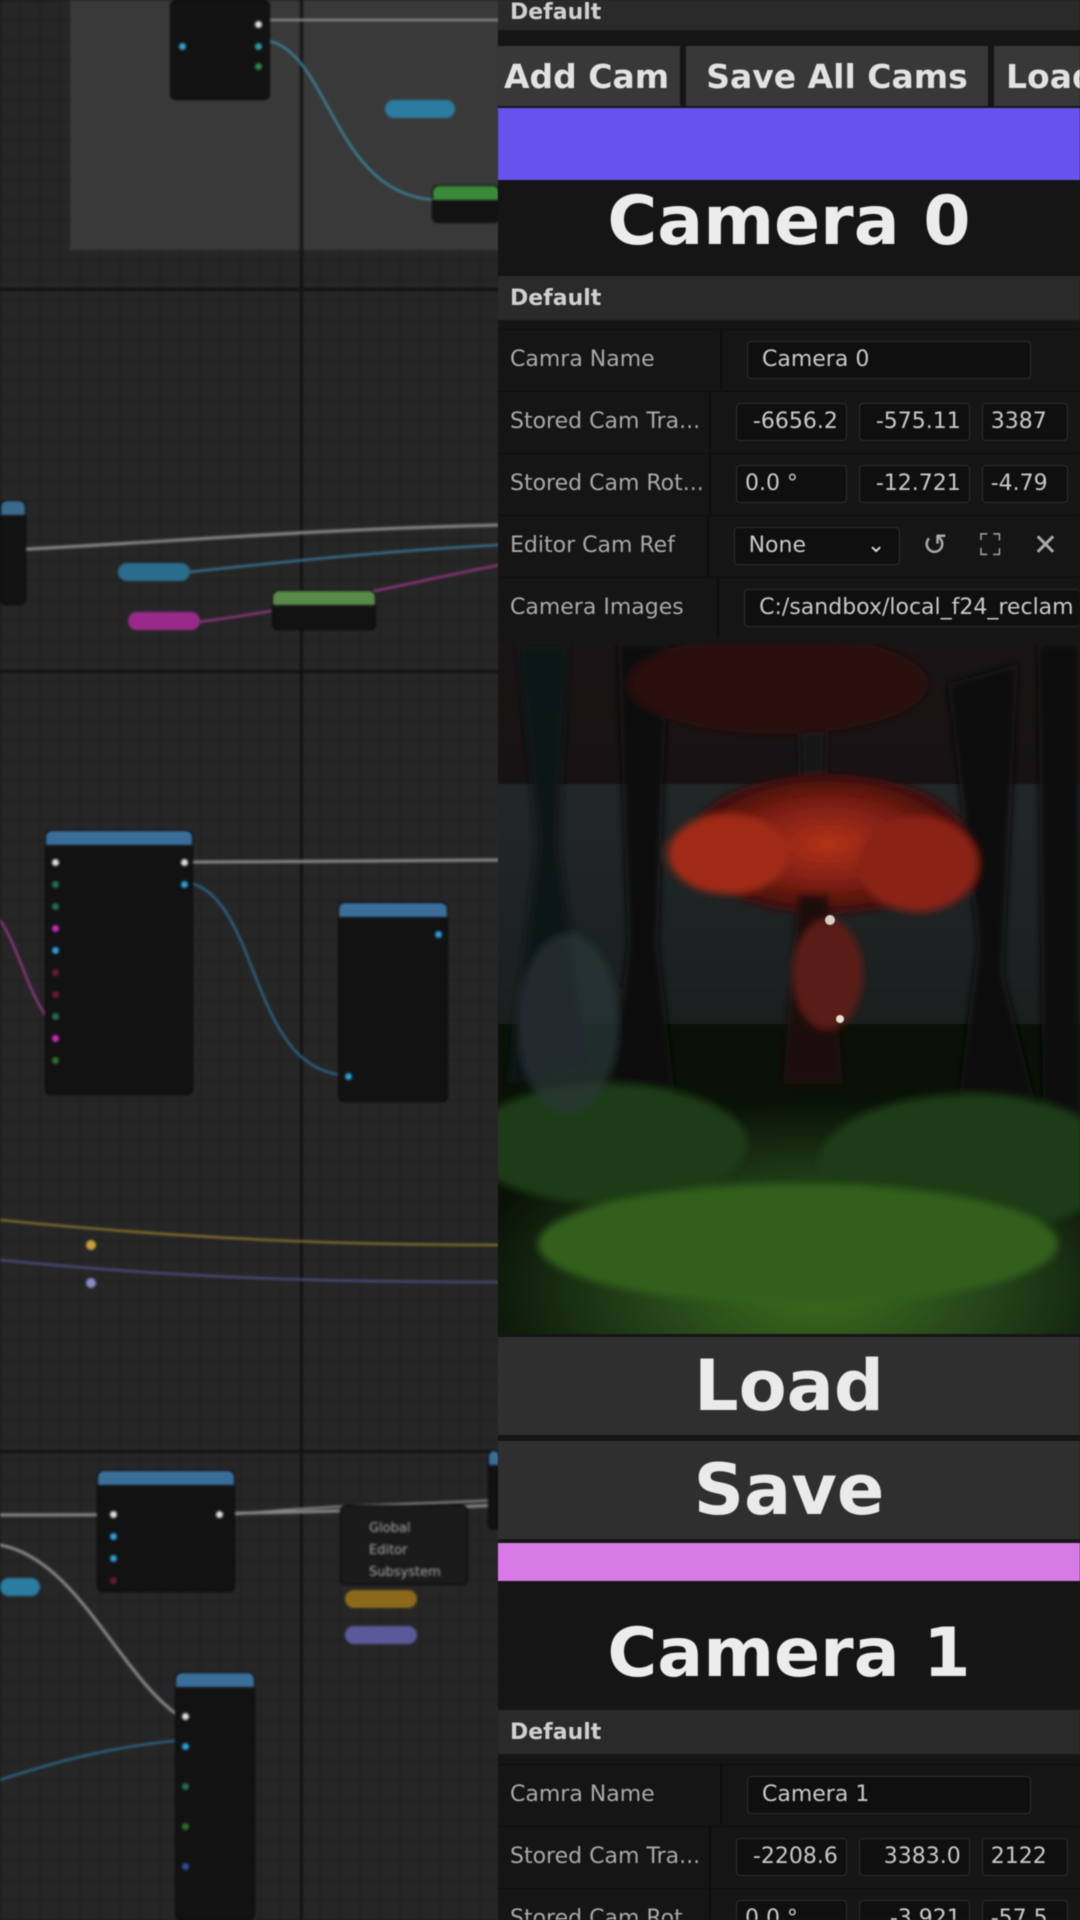 The width and height of the screenshot is (1080, 1920). I want to click on camera-1-color-bar, so click(789, 1562).